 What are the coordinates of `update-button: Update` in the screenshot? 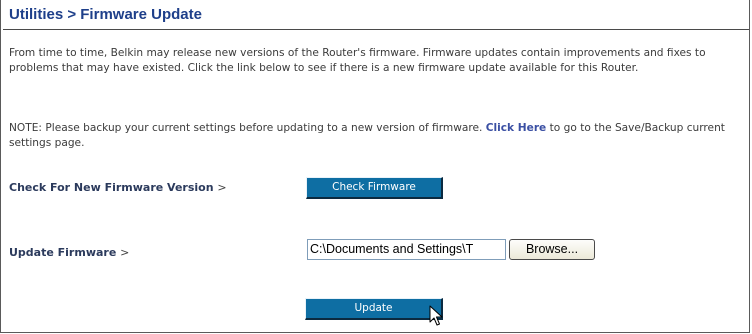 It's located at (374, 309).